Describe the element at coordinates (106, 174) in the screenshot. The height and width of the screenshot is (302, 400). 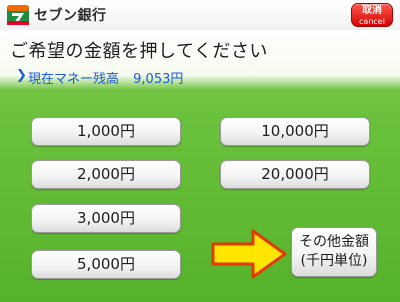
I see `amount-2000-button: 2,000円` at that location.